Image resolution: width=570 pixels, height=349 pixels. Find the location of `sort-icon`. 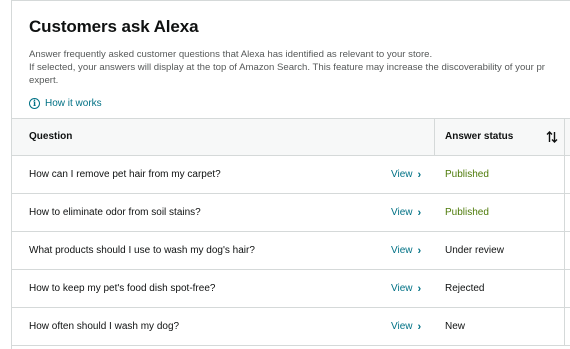

sort-icon is located at coordinates (552, 137).